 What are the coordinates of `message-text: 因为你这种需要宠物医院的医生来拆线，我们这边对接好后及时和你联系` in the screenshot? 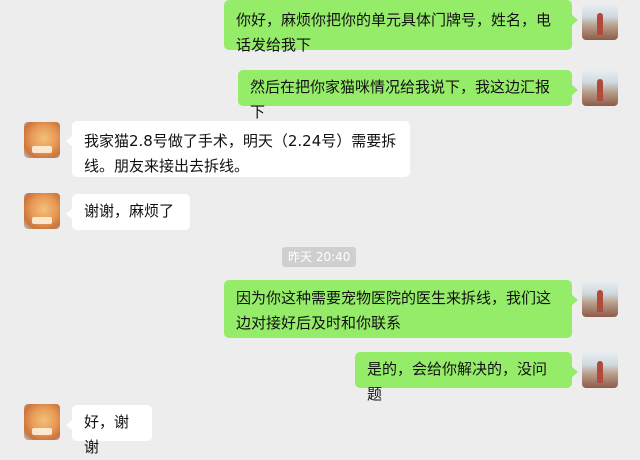 It's located at (394, 310).